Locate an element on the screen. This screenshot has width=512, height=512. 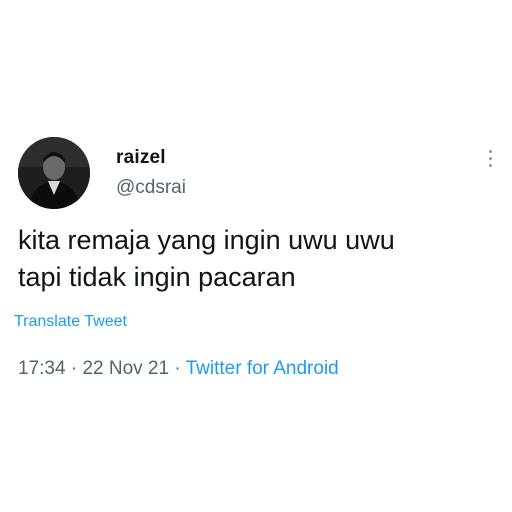
tweet-text-line: tapi tidak ingin pacaran is located at coordinates (157, 277).